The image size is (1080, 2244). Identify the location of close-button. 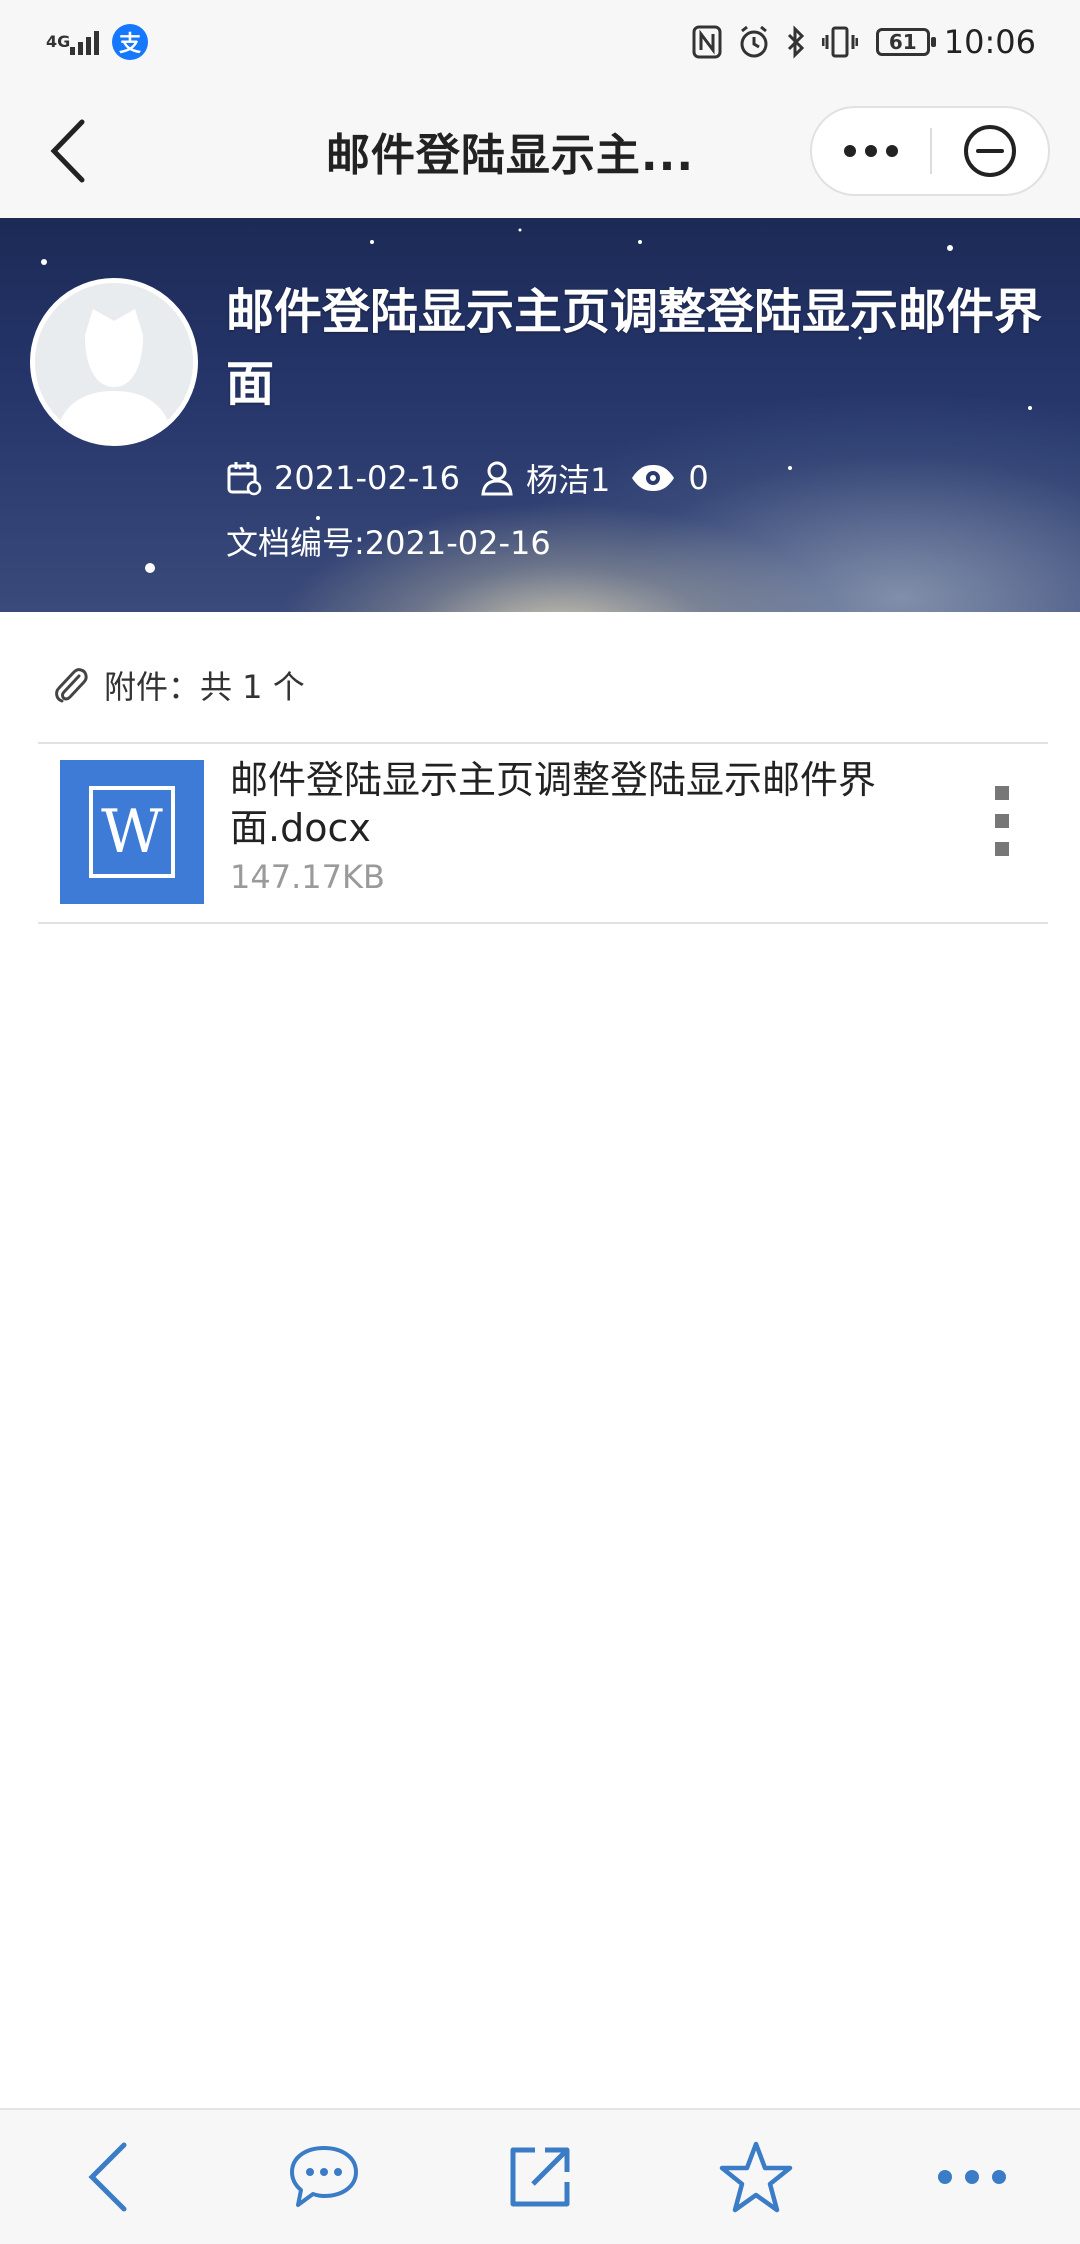
(990, 151).